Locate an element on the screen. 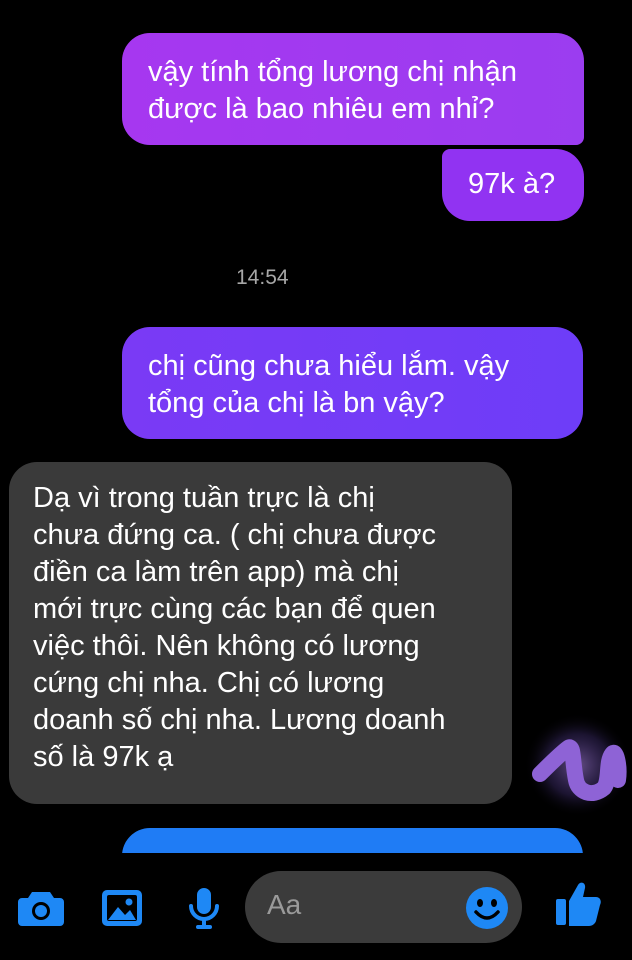 This screenshot has width=632, height=960. thumbs-up-icon is located at coordinates (578, 904).